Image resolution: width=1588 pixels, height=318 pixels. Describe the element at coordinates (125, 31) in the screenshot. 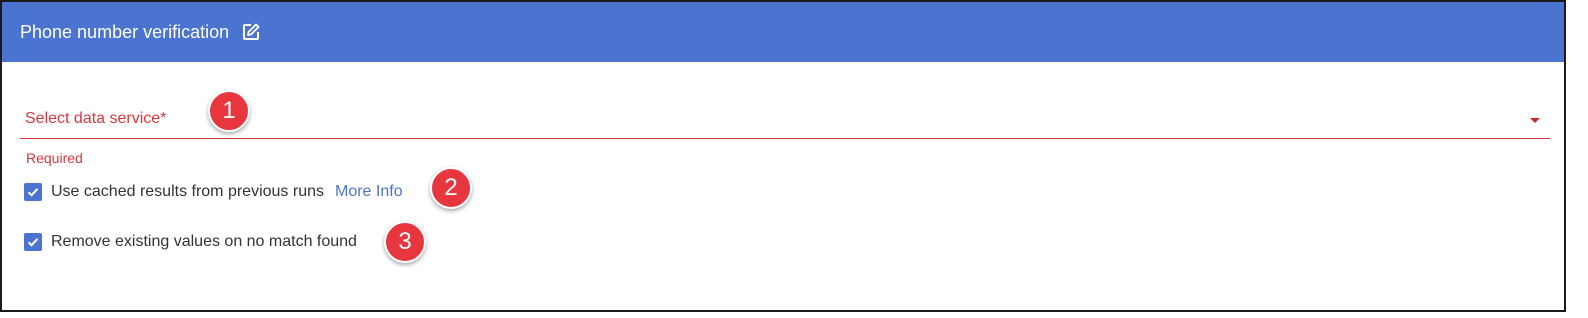

I see `panel-title: Phone number verification` at that location.